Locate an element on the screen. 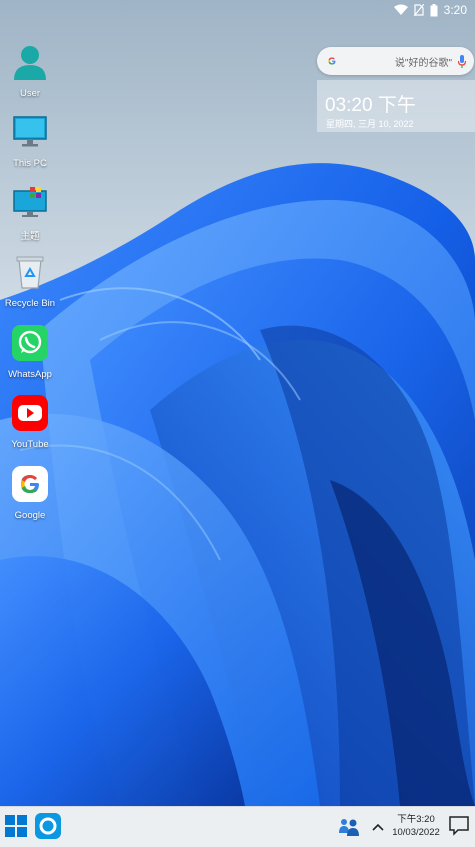 The width and height of the screenshot is (475, 847). desktop-icon-recycle-bin: Recycle Bin is located at coordinates (30, 280).